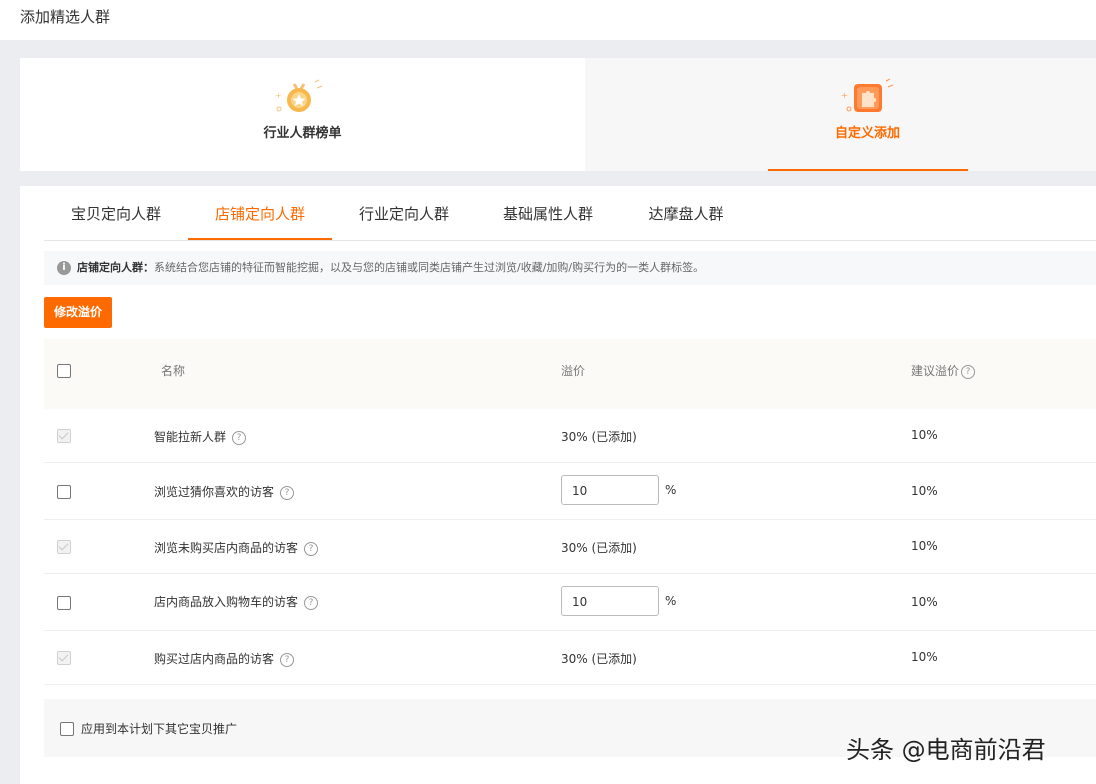  I want to click on table-row: 浏览过猜你喜欢的访客? 10 % 10%, so click(570, 491).